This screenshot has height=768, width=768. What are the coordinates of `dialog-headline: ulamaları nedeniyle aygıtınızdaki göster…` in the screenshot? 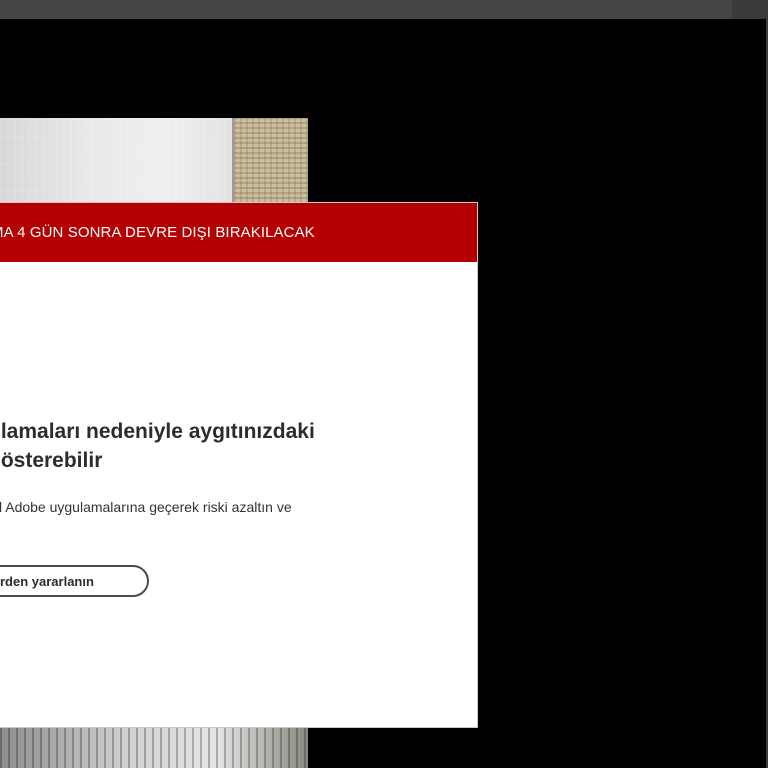 It's located at (214, 446).